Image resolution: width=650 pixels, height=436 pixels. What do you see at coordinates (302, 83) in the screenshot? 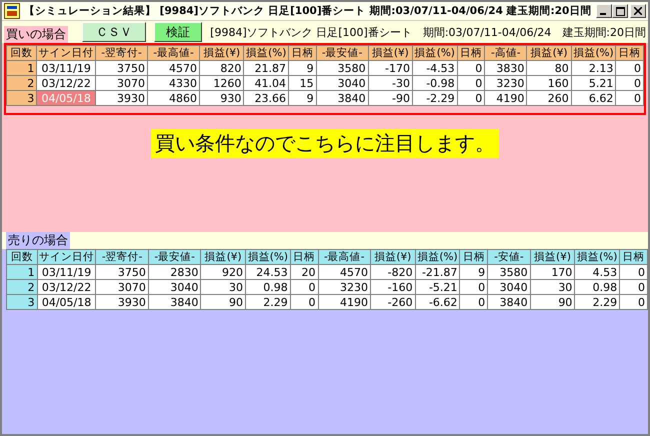
I see `table-cell: 15` at bounding box center [302, 83].